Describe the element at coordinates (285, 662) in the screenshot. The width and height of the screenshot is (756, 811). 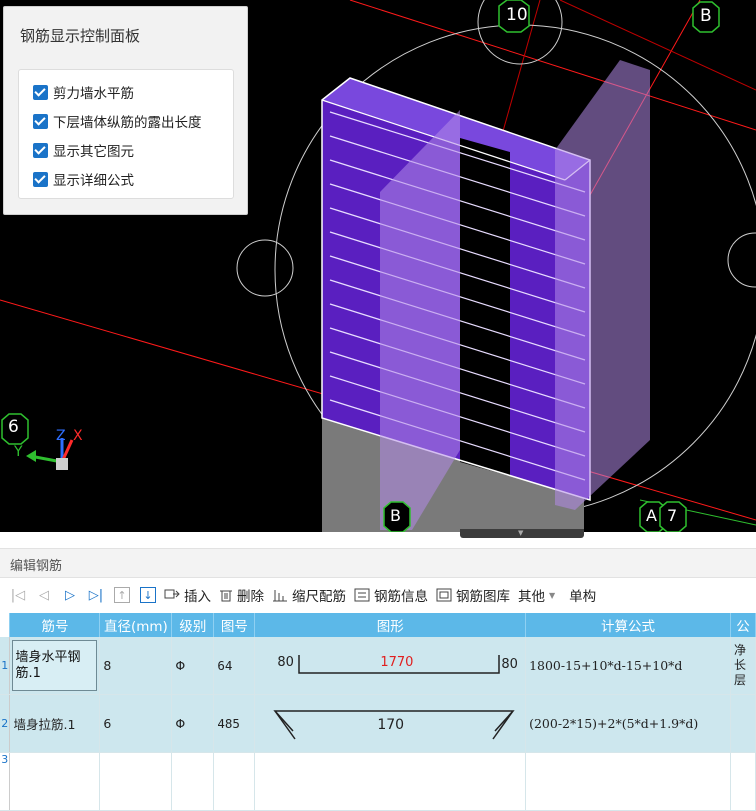
I see `shape-left-length: 80` at that location.